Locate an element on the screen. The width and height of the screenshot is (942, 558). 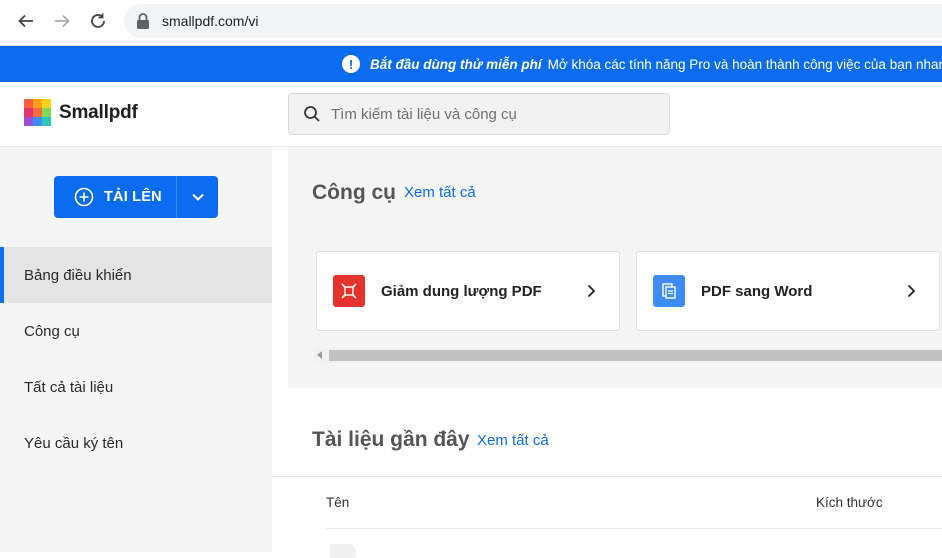
smallpdf-logo-icon is located at coordinates (37, 112).